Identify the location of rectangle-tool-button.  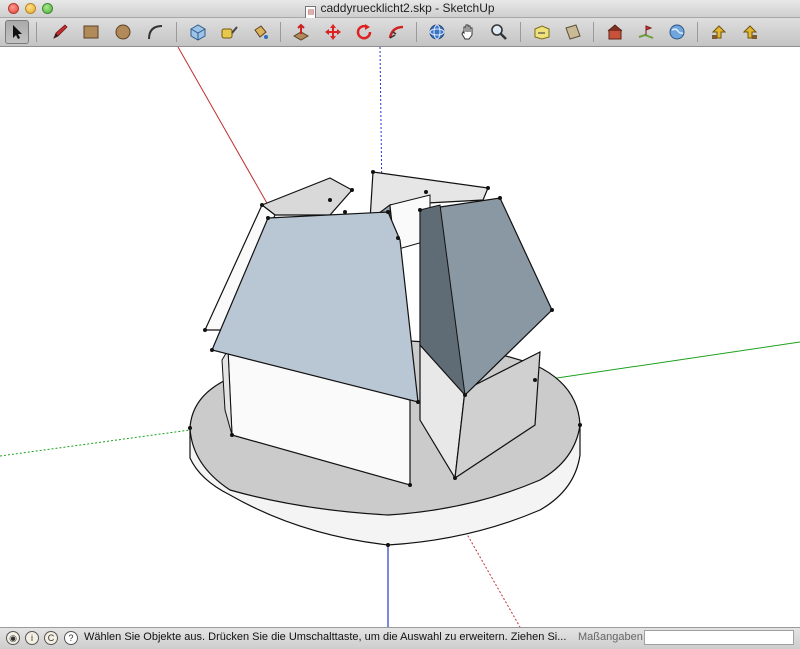
(91, 32).